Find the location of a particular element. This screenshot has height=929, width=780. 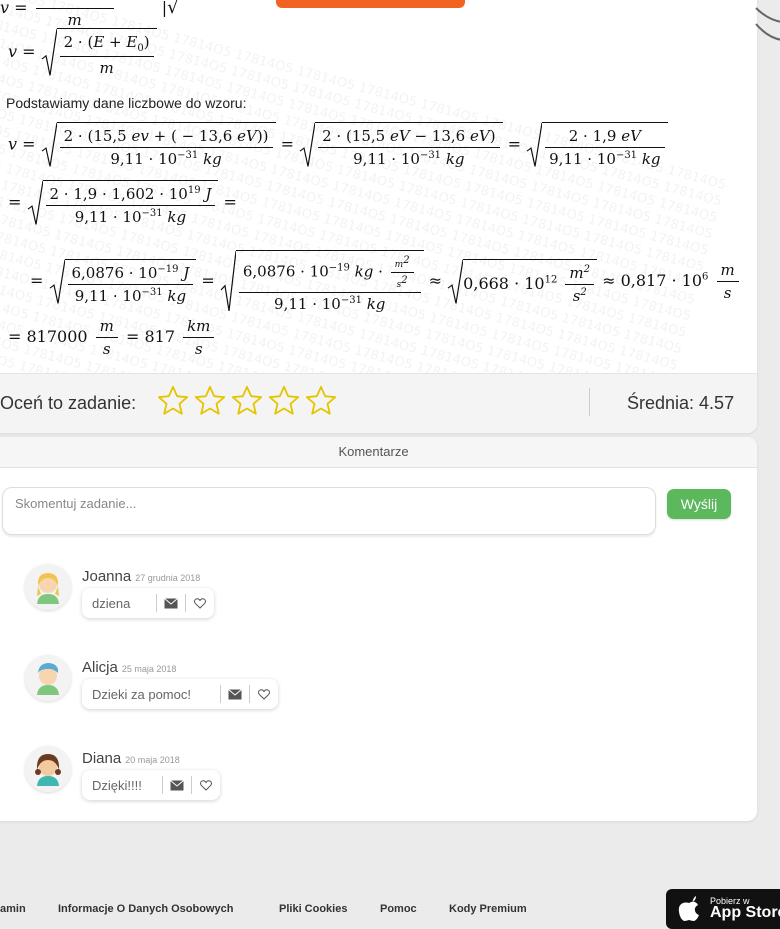

rating-label: Oceń to zadanie: is located at coordinates (68, 403).